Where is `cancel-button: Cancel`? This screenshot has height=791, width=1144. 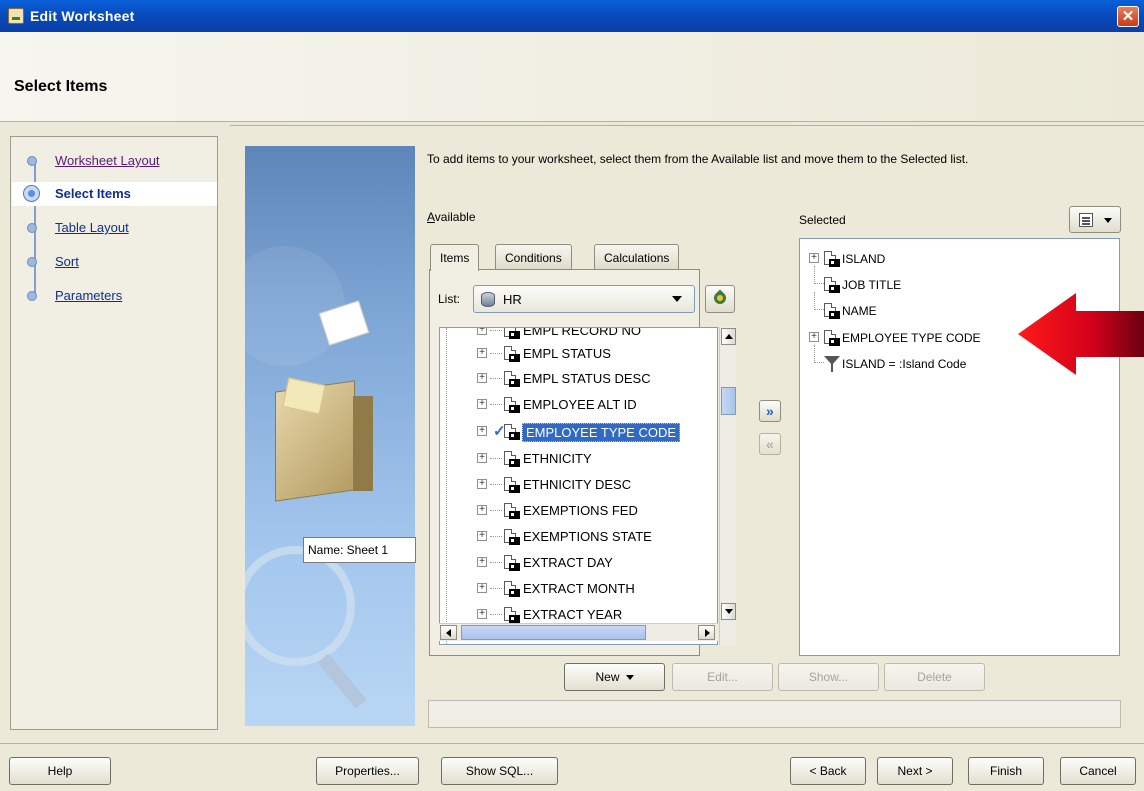 cancel-button: Cancel is located at coordinates (1098, 771).